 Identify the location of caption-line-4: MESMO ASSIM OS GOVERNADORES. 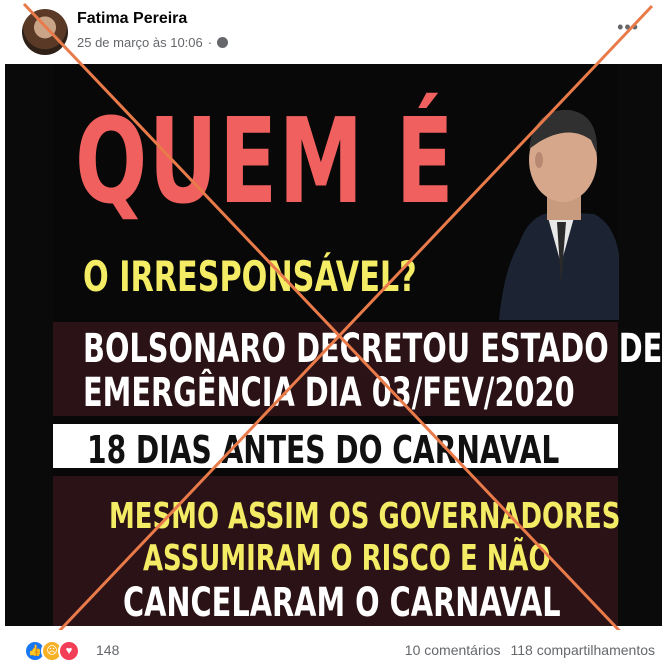
(365, 516).